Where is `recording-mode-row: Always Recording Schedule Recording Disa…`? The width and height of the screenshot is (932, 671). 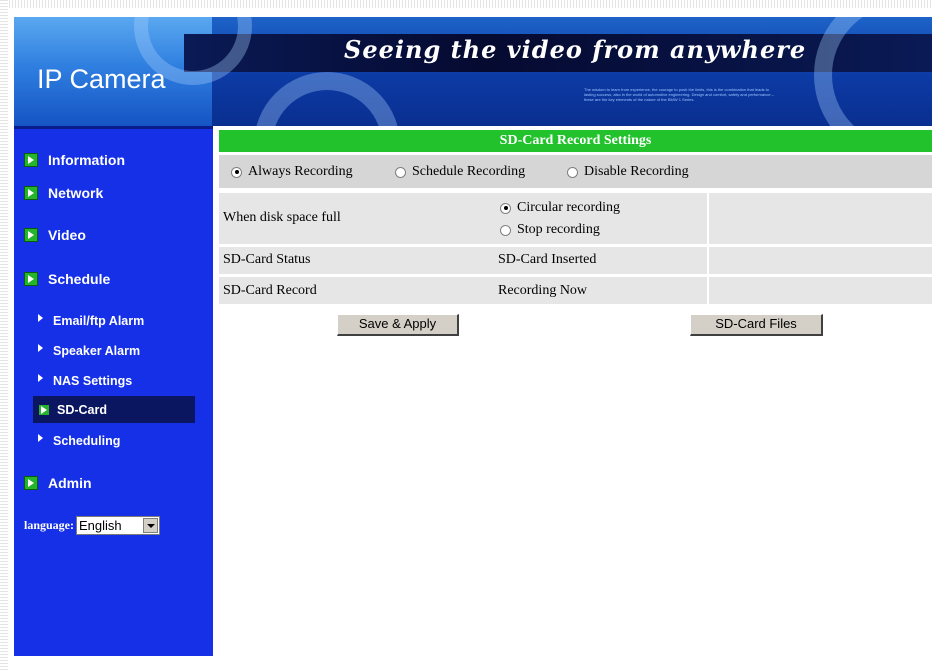
recording-mode-row: Always Recording Schedule Recording Disa… is located at coordinates (575, 171).